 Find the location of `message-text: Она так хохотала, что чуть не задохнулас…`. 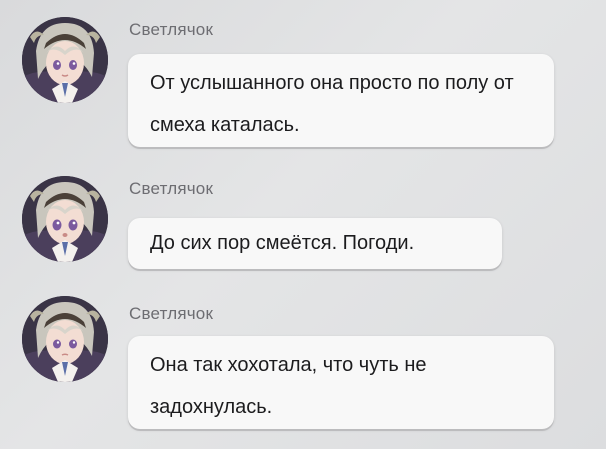

message-text: Она так хохотала, что чуть не задохнулас… is located at coordinates (288, 386).